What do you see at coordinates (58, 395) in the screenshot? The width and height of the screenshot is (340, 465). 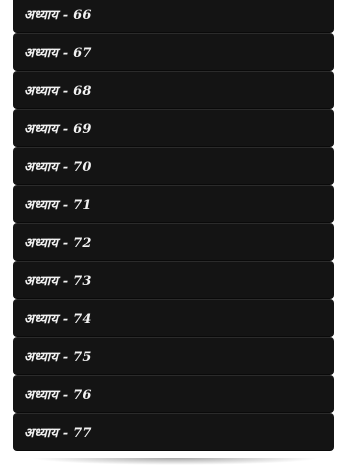 I see `chapter-item-label: अध्याय - 76` at bounding box center [58, 395].